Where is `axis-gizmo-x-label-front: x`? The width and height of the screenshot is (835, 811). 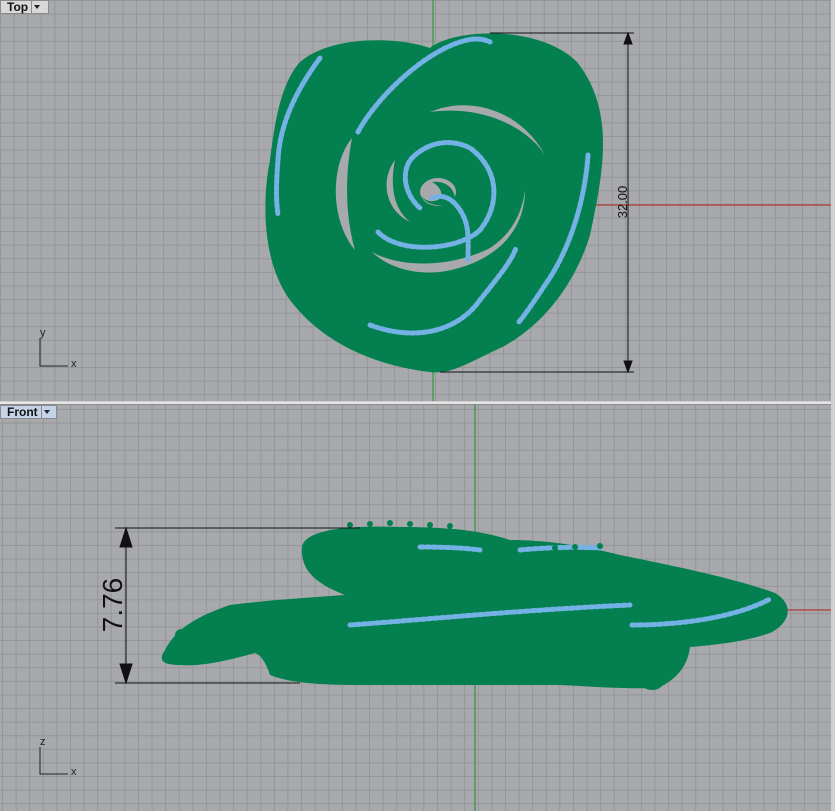
axis-gizmo-x-label-front: x is located at coordinates (74, 772).